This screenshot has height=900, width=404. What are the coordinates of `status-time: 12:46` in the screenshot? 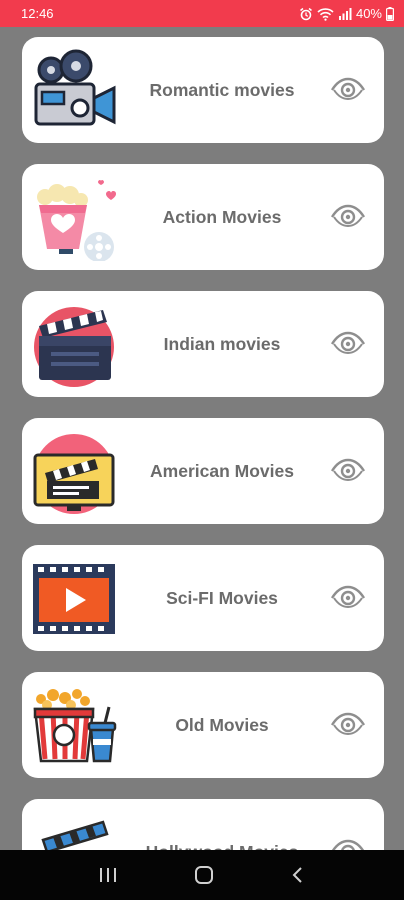 It's located at (37, 13).